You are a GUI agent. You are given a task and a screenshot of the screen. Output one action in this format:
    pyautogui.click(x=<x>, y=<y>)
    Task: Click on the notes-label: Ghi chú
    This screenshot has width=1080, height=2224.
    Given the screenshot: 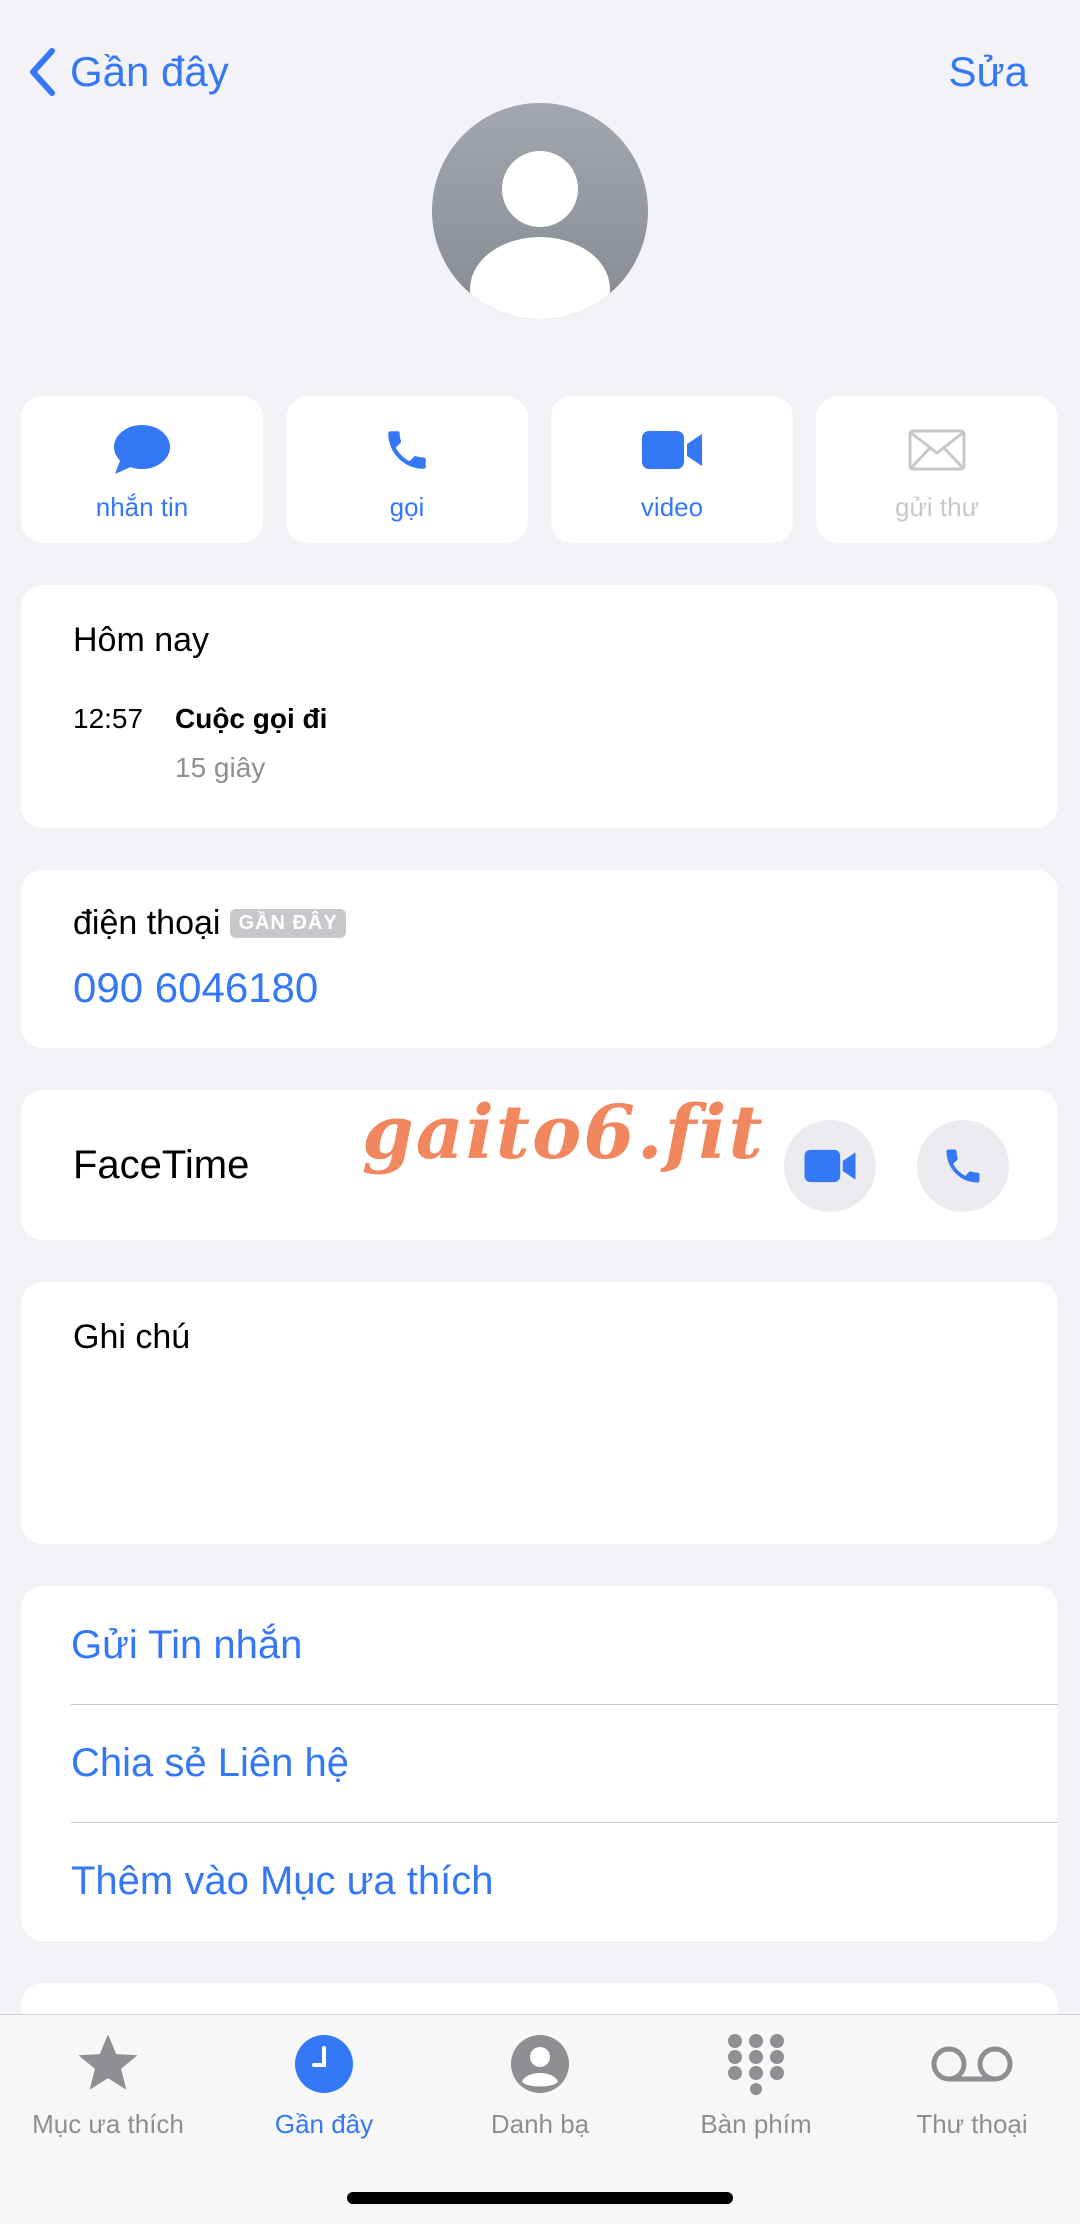 What is the action you would take?
    pyautogui.click(x=132, y=1337)
    